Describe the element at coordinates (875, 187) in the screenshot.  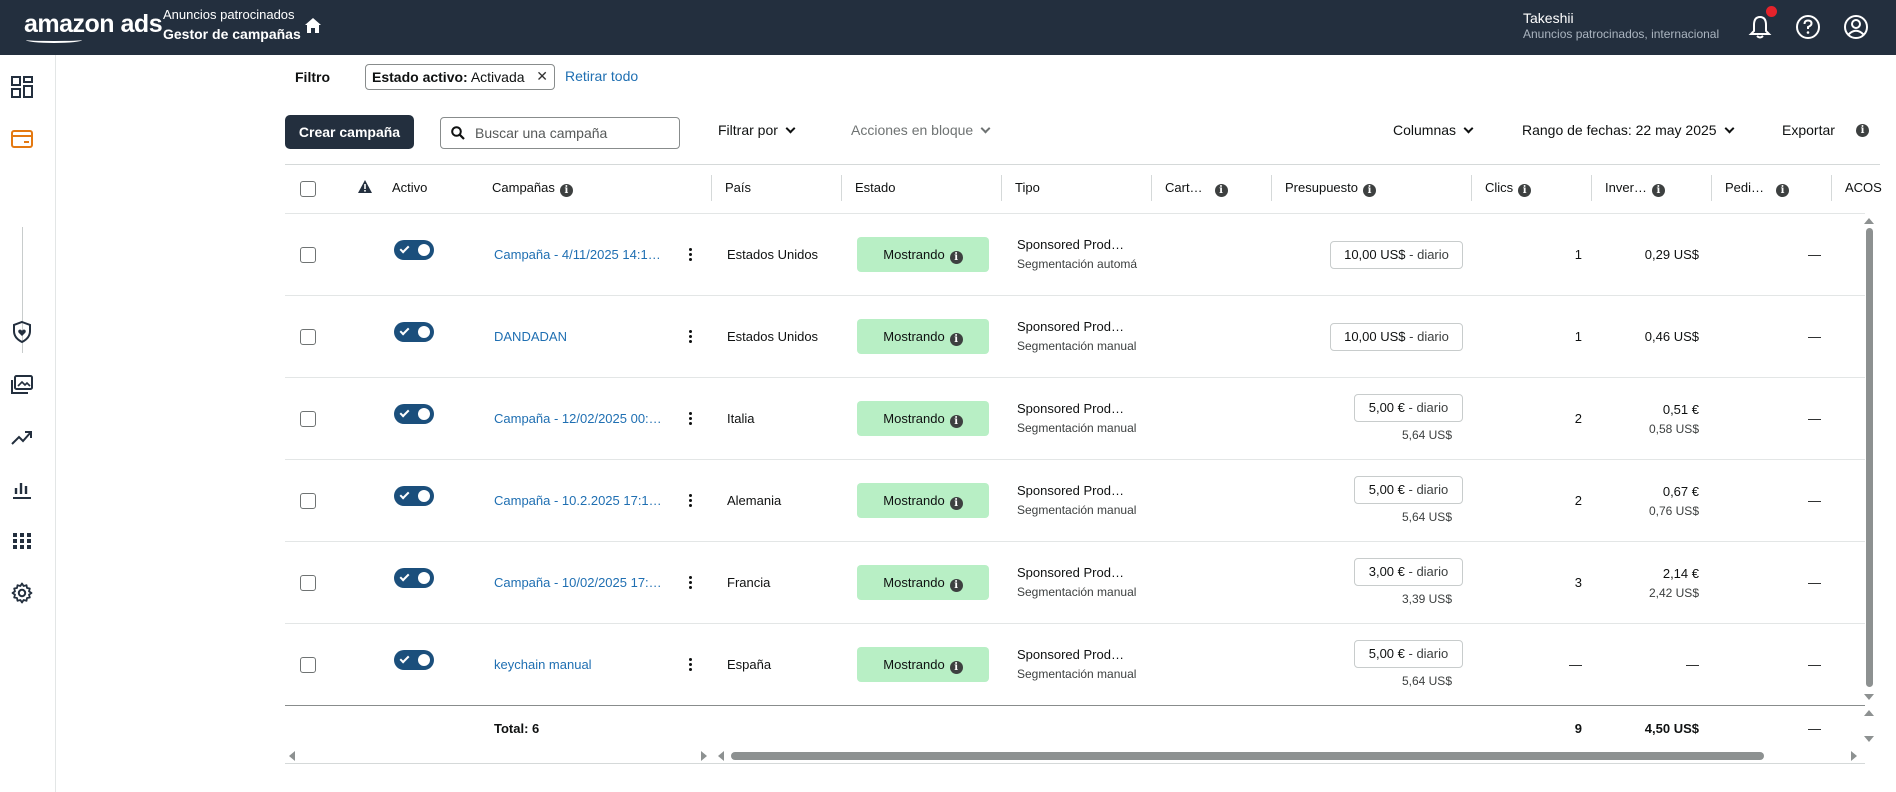
I see `header-status: Estado` at that location.